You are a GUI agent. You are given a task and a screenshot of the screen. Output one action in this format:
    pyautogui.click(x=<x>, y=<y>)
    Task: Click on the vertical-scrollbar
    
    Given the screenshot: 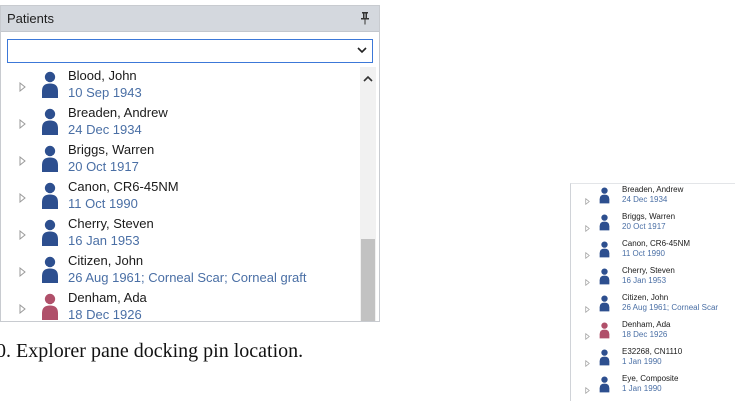 What is the action you would take?
    pyautogui.click(x=368, y=194)
    